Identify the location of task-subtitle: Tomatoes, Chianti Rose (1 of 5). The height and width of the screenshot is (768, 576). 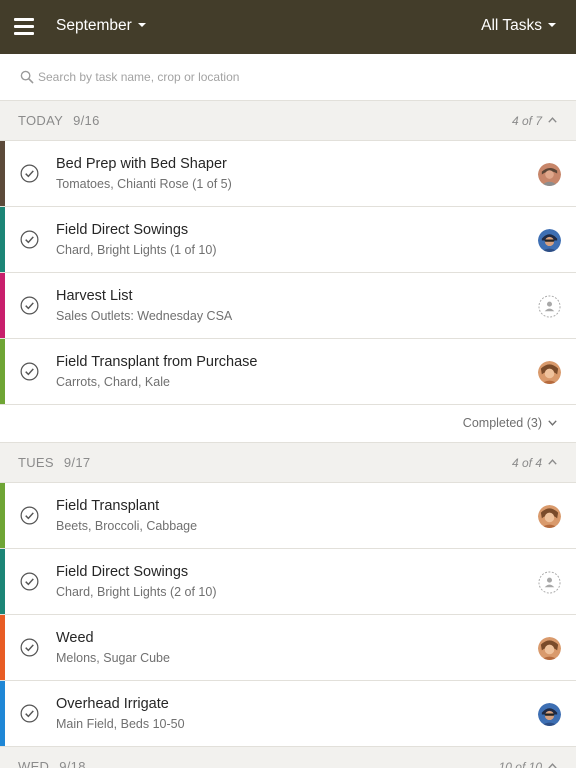
(144, 184).